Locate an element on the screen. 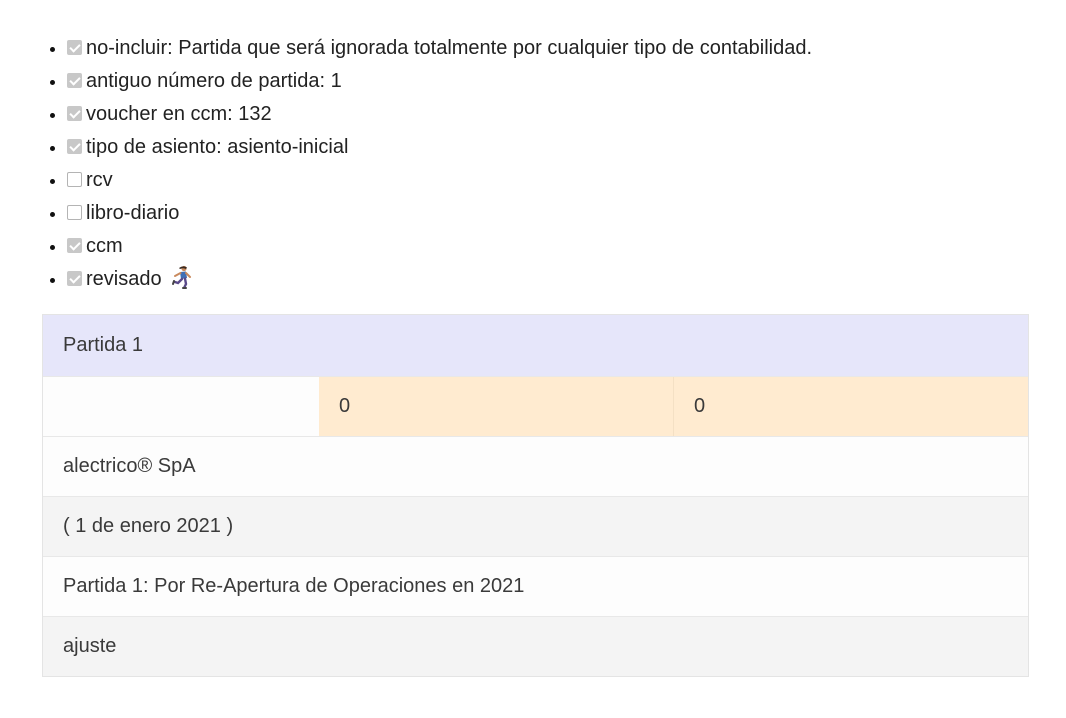  list-item: rcv is located at coordinates (566, 180).